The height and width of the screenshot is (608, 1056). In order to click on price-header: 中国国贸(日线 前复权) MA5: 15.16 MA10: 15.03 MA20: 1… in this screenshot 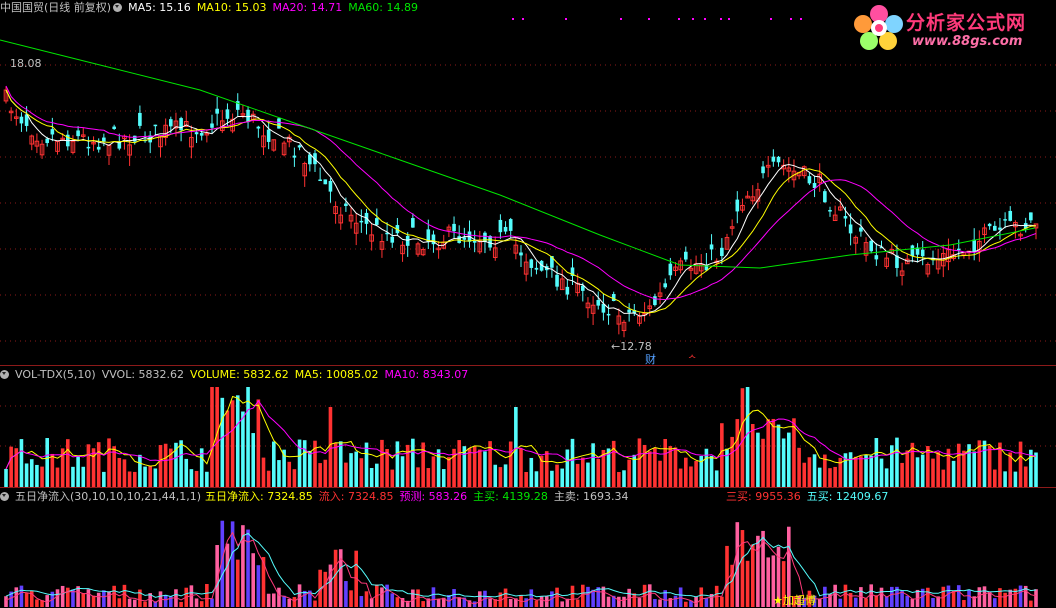, I will do `click(212, 8)`.